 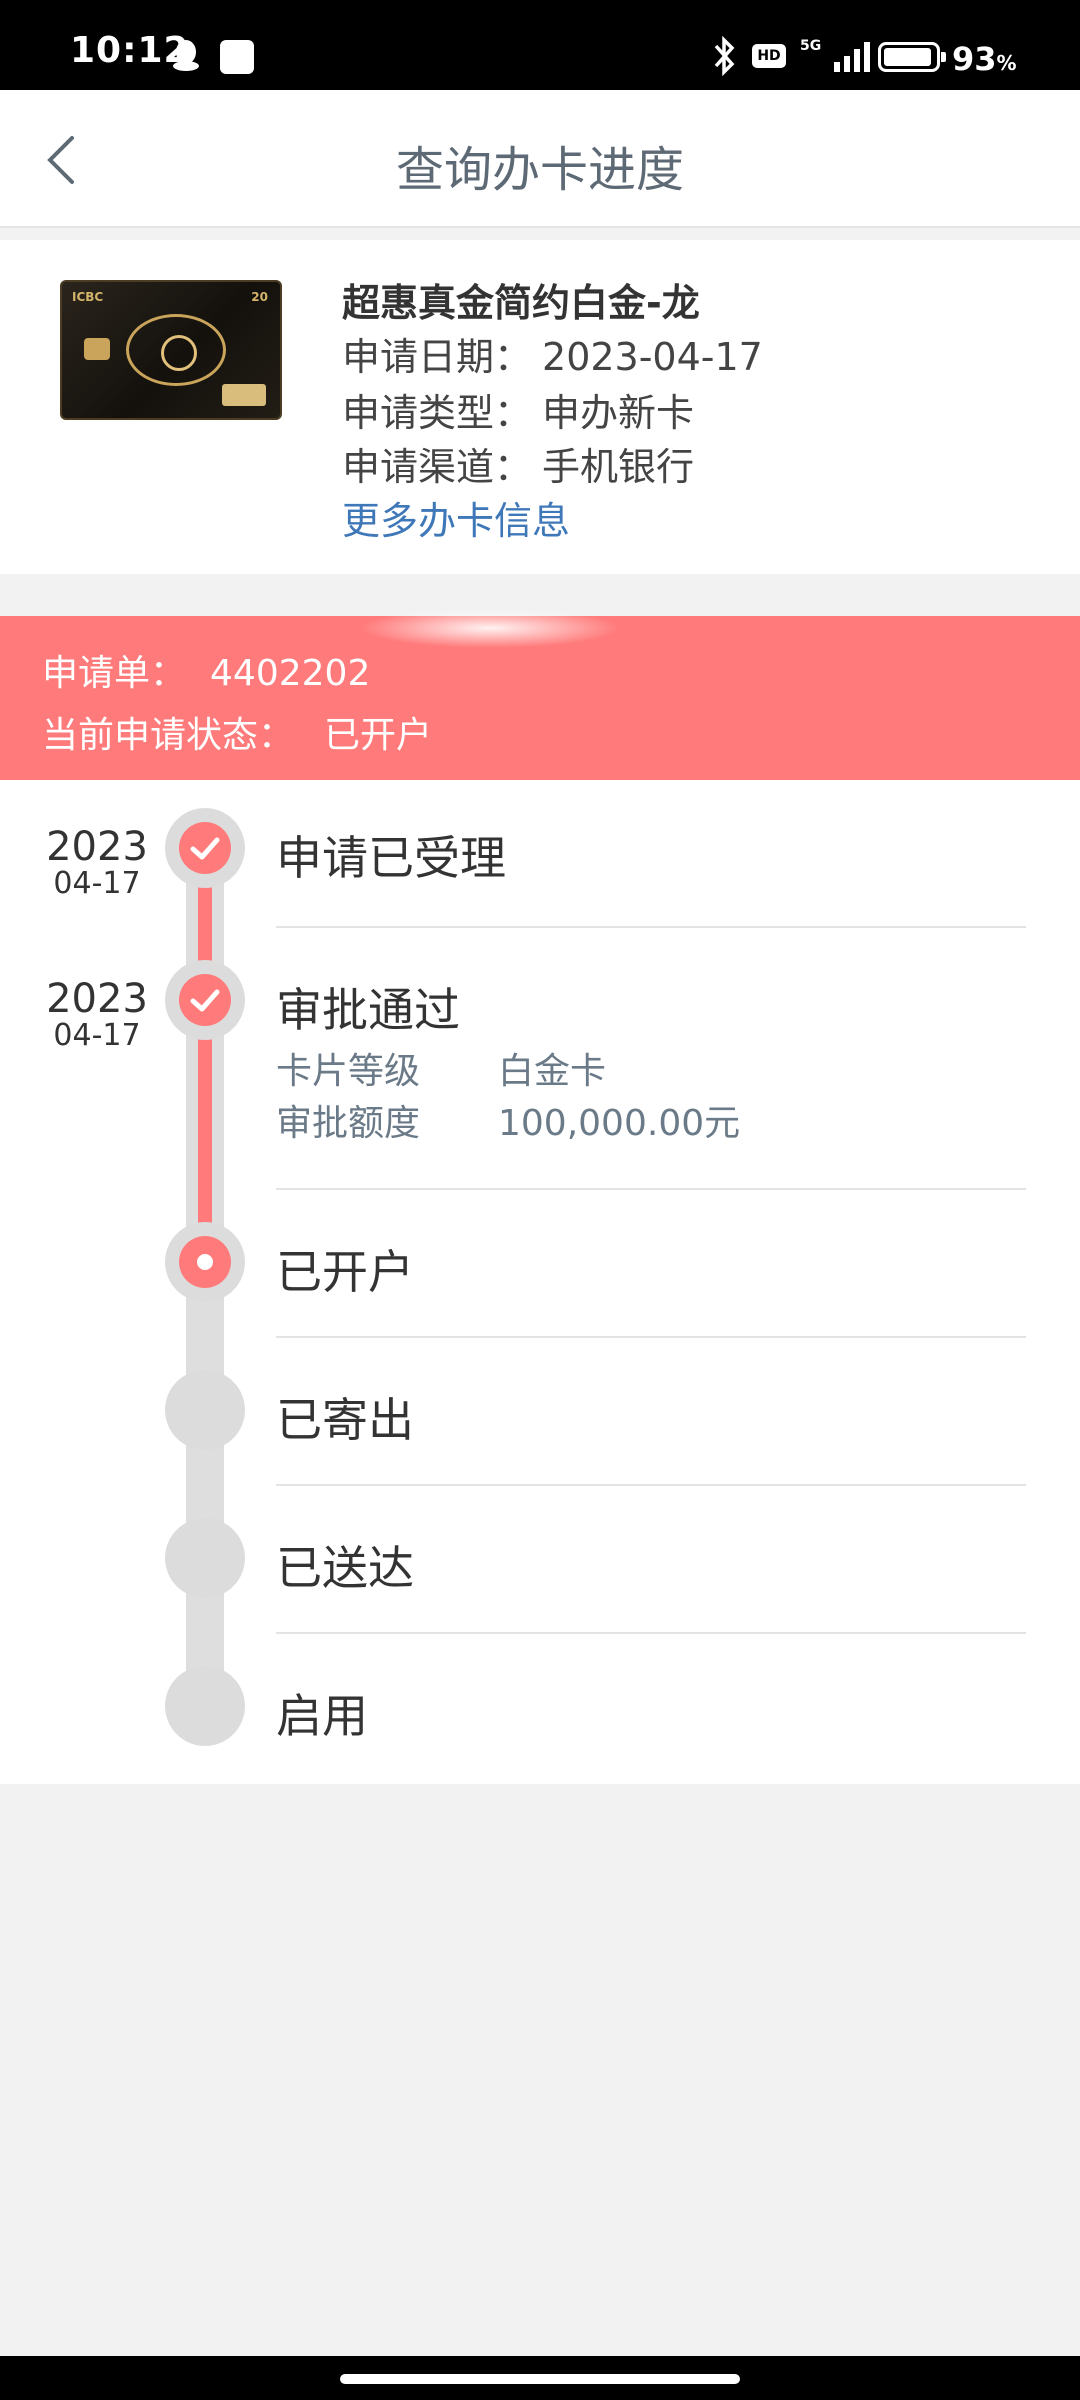 I want to click on network-type: 5G, so click(x=811, y=46).